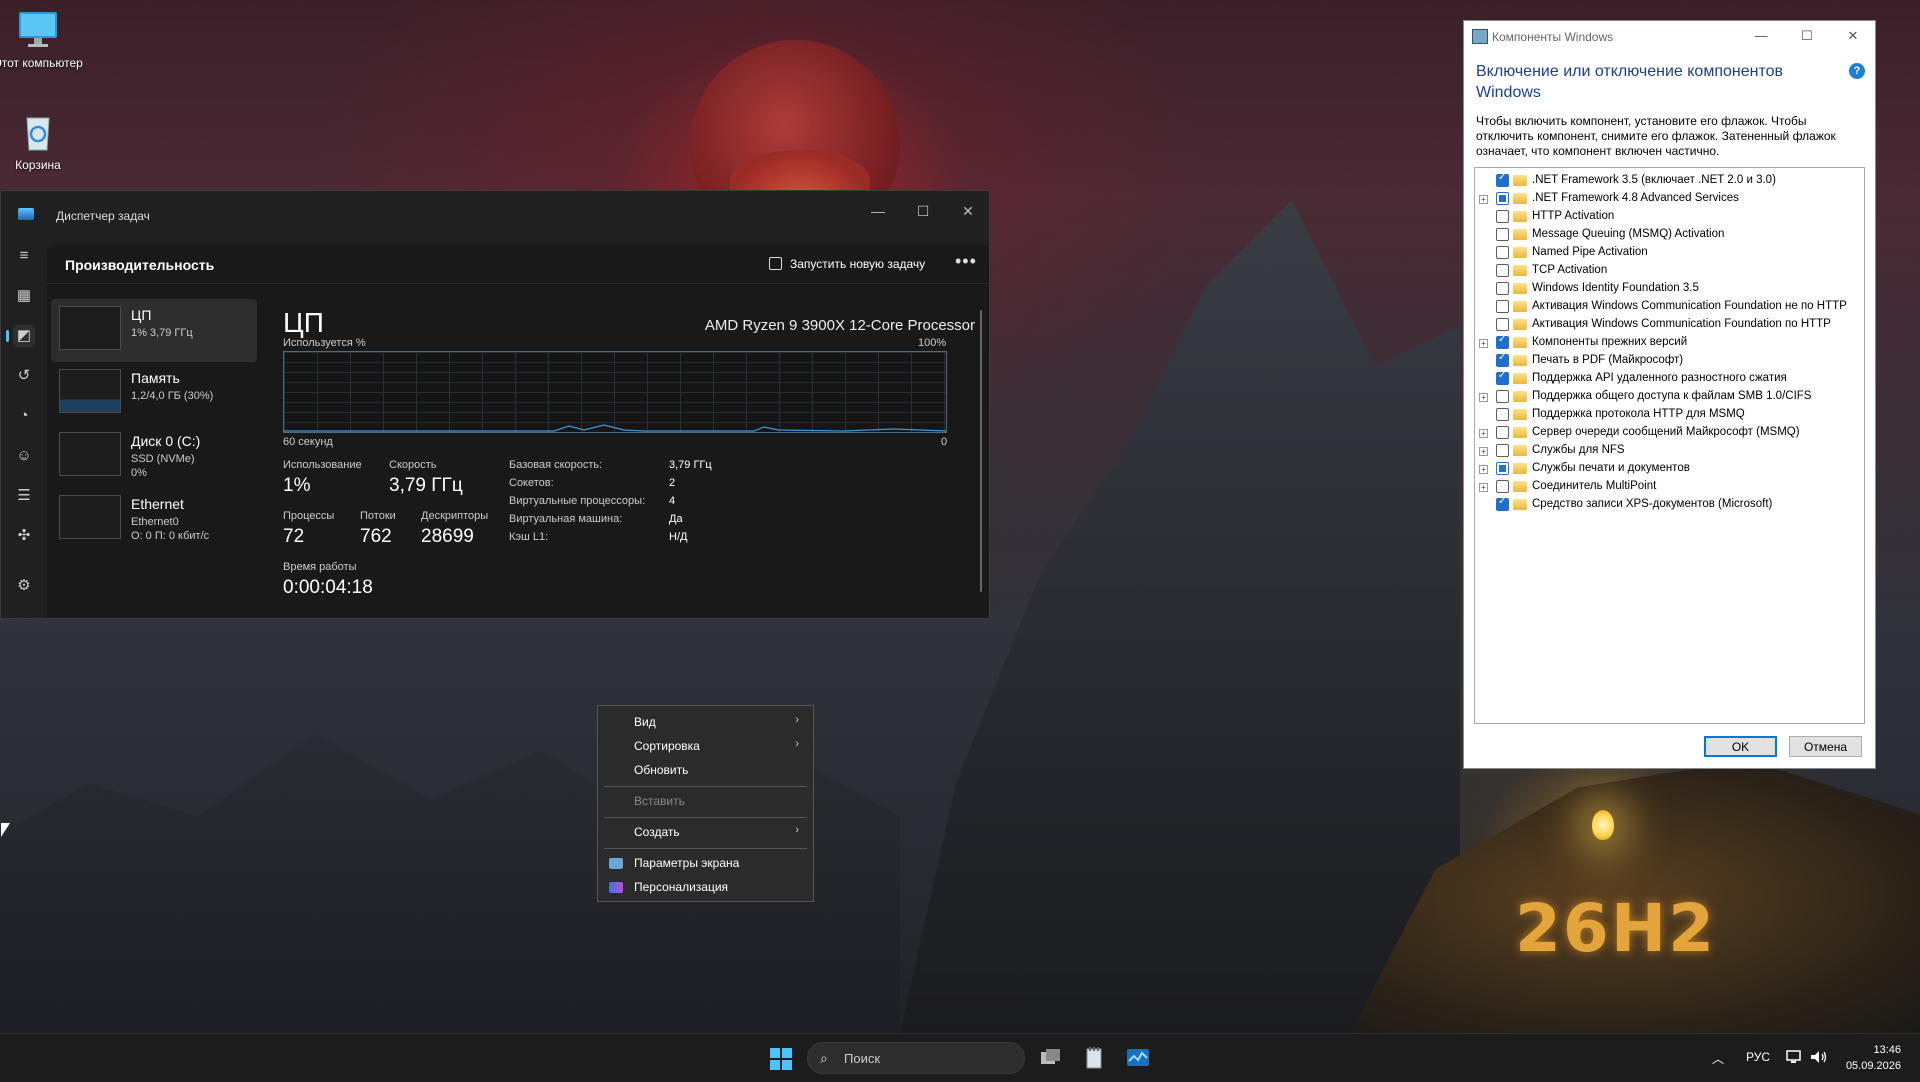 The height and width of the screenshot is (1082, 1920). I want to click on resource-thumbnail, so click(90, 454).